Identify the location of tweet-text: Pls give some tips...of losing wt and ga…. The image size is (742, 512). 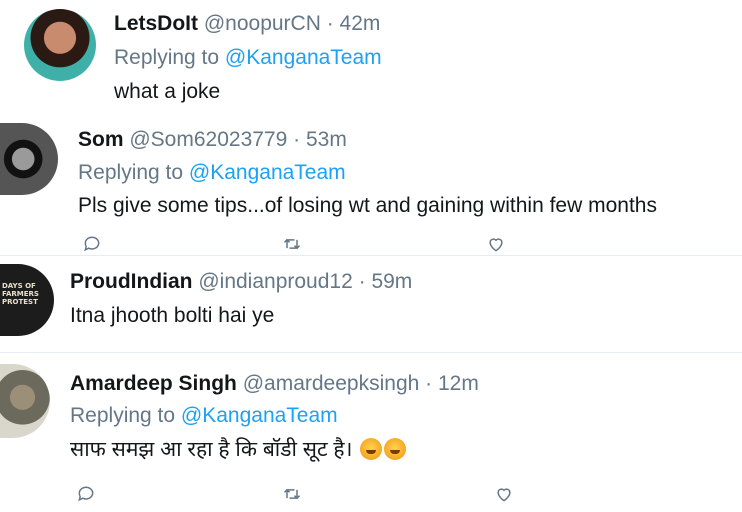
(367, 205).